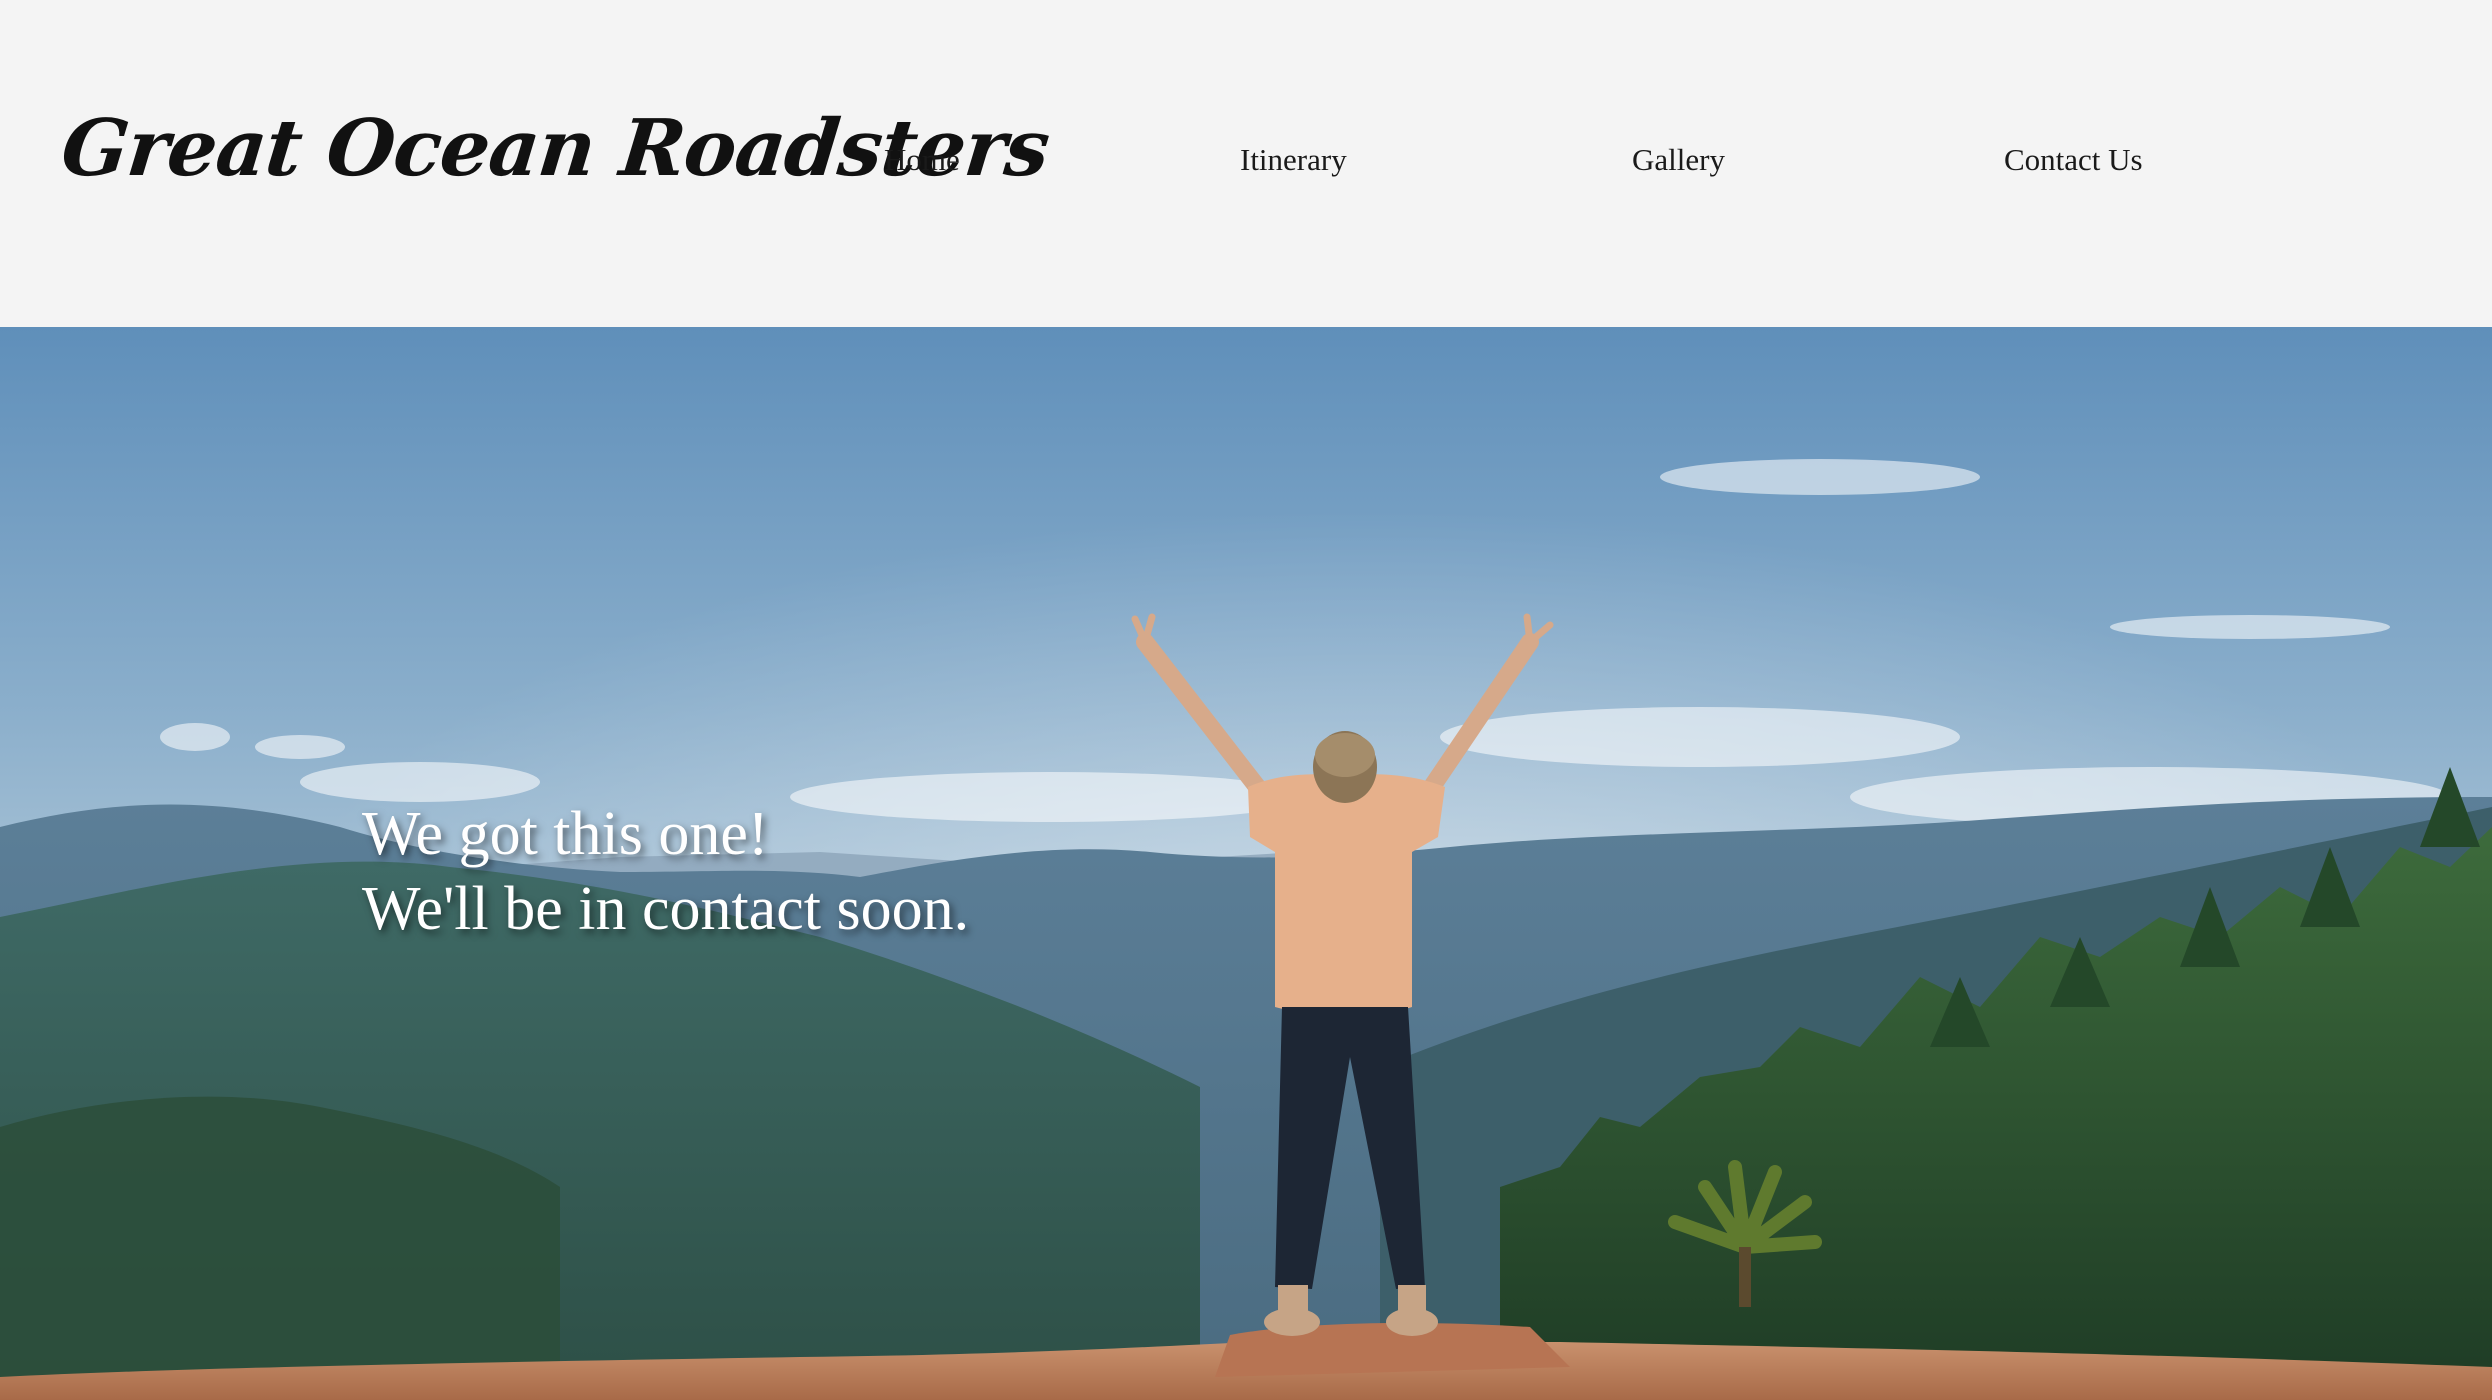 The width and height of the screenshot is (2492, 1400). Describe the element at coordinates (666, 909) in the screenshot. I see `hero-line-2: We'll be in contact soon.` at that location.